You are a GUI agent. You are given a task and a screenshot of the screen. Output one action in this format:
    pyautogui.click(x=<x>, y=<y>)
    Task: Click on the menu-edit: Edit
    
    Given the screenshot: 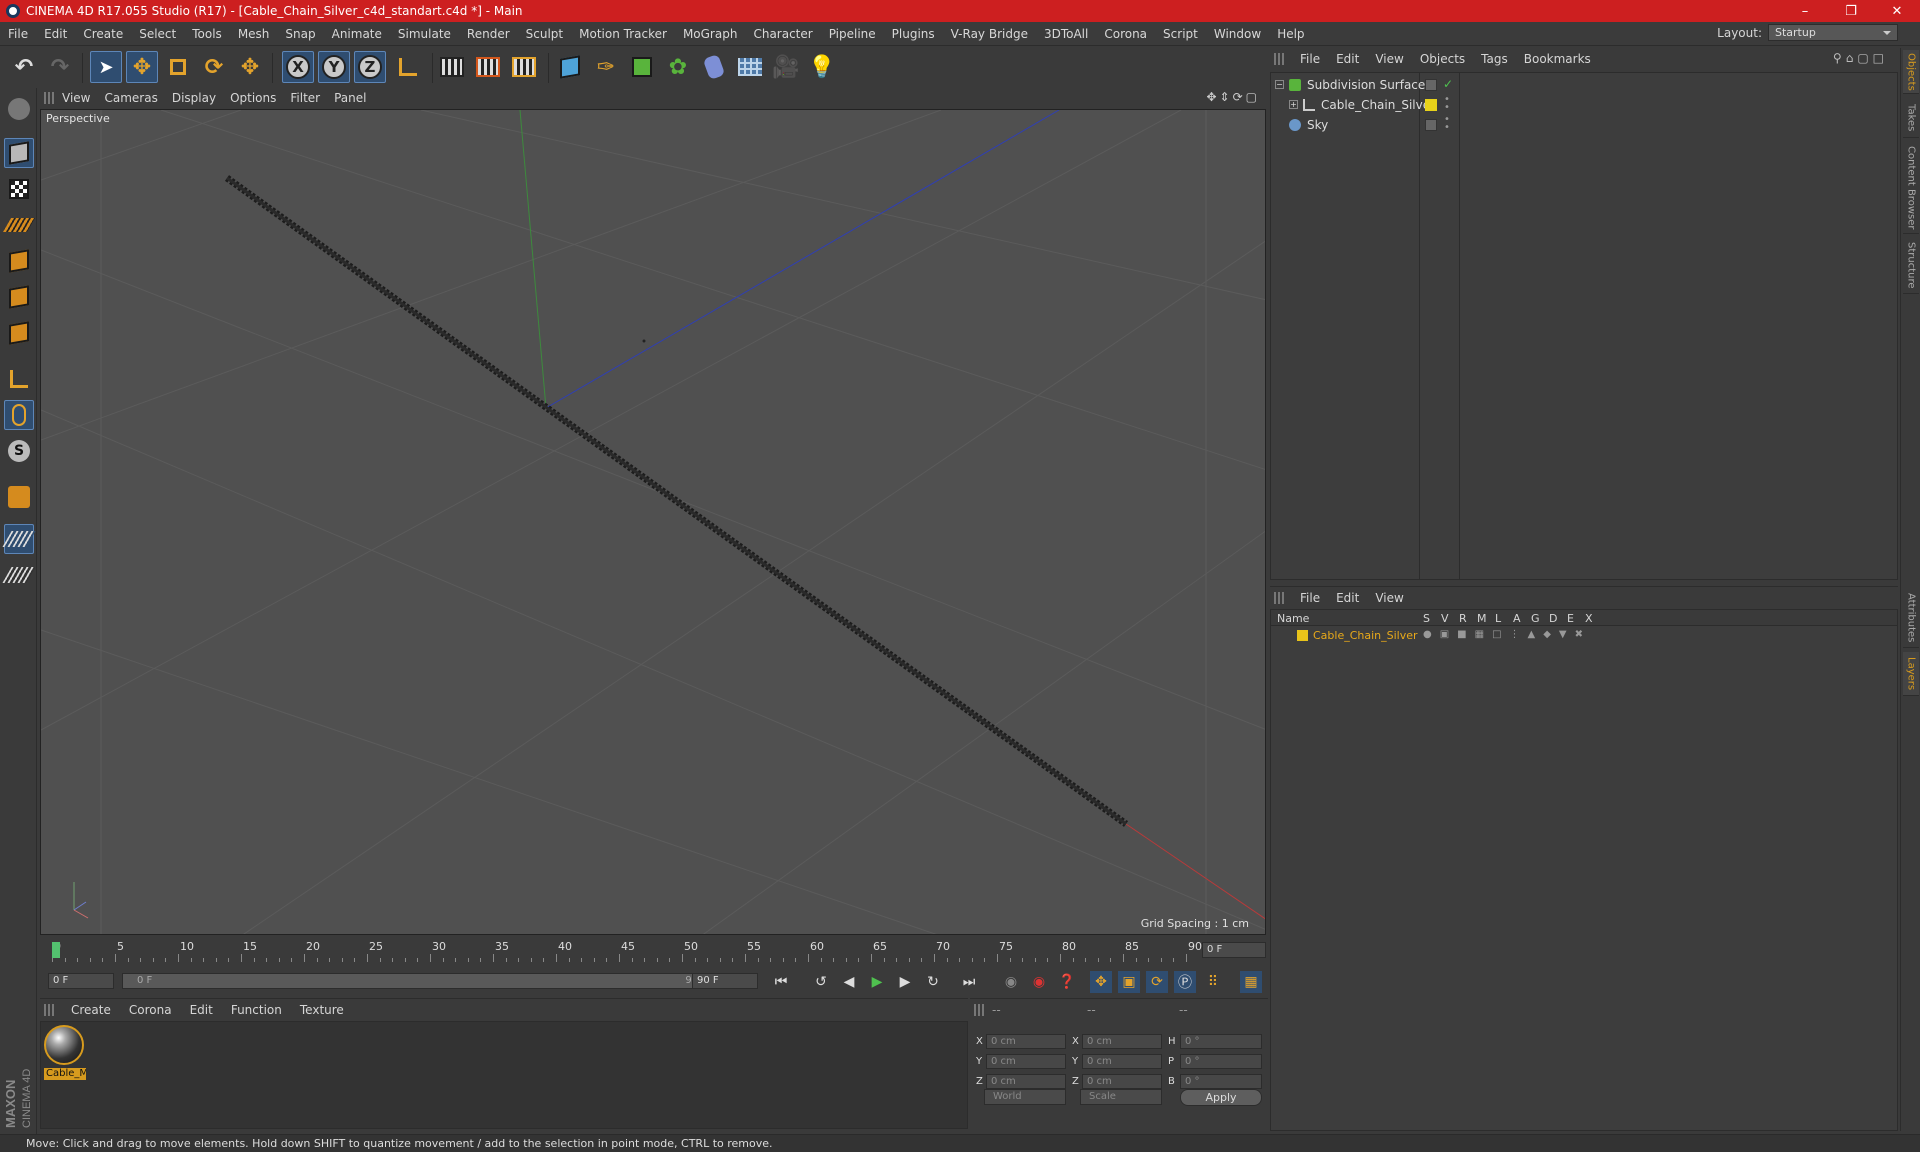 What is the action you would take?
    pyautogui.click(x=55, y=34)
    